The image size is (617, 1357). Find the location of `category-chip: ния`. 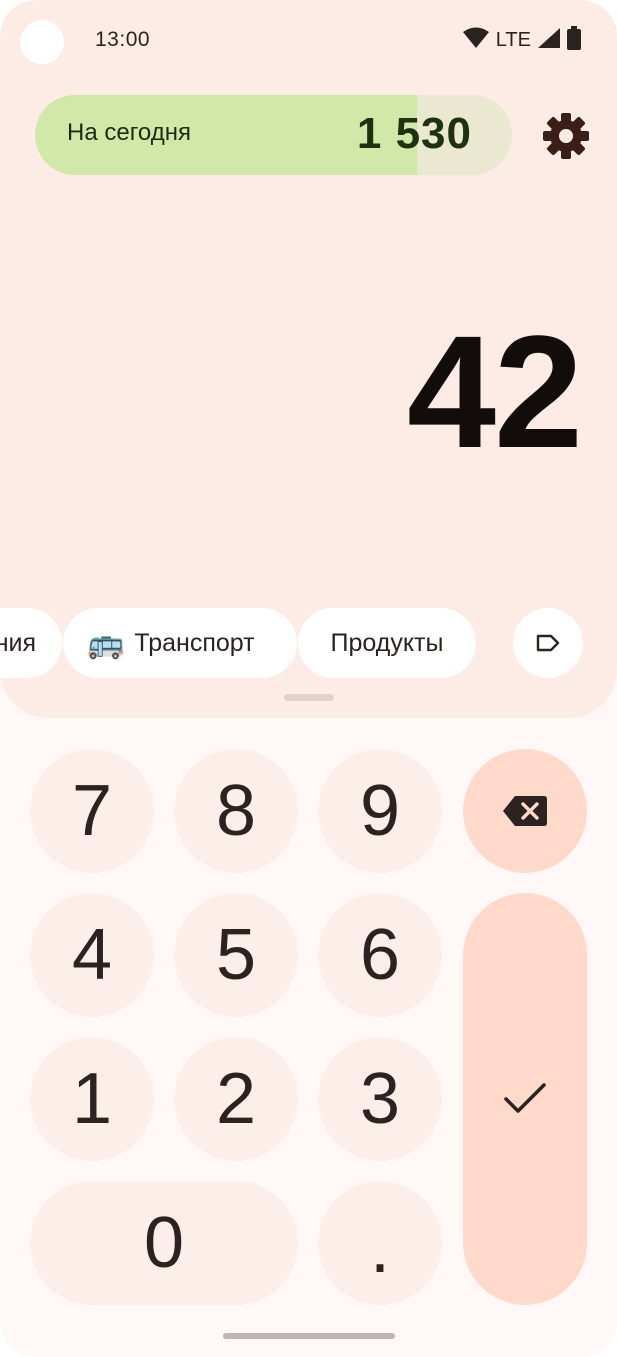

category-chip: ния is located at coordinates (31, 643).